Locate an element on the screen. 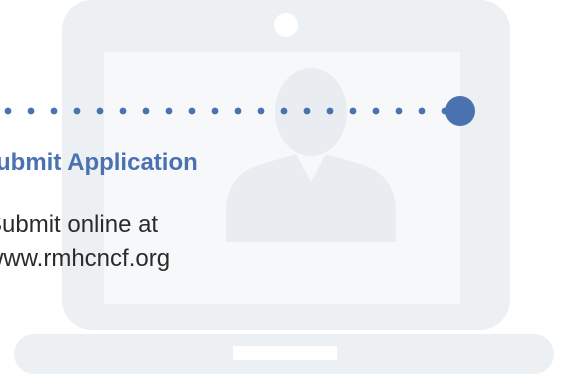  step-title: Submit Application is located at coordinates (99, 162).